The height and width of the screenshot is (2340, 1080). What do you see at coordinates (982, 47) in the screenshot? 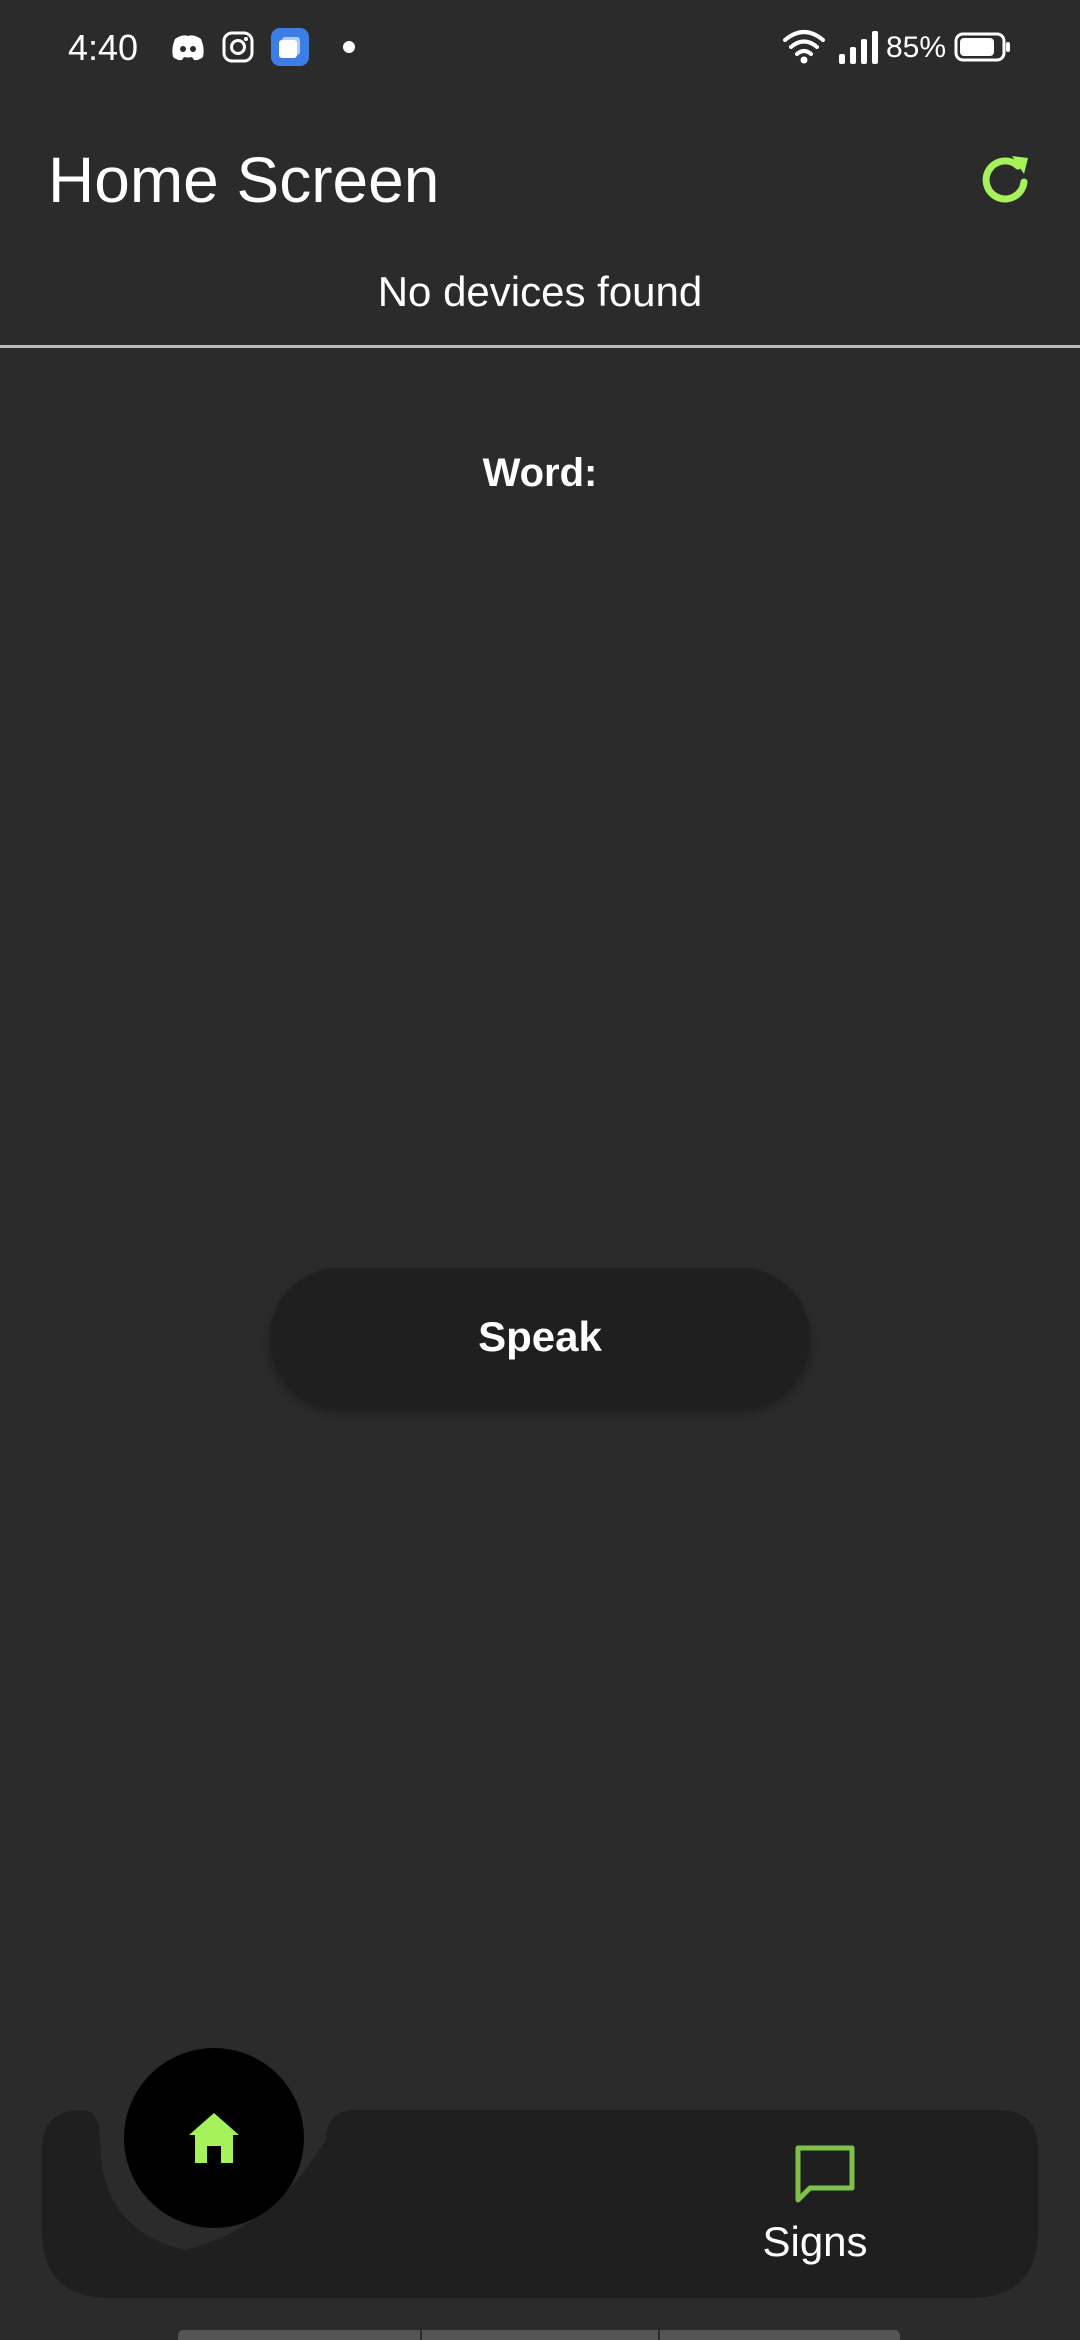
I see `battery-icon` at bounding box center [982, 47].